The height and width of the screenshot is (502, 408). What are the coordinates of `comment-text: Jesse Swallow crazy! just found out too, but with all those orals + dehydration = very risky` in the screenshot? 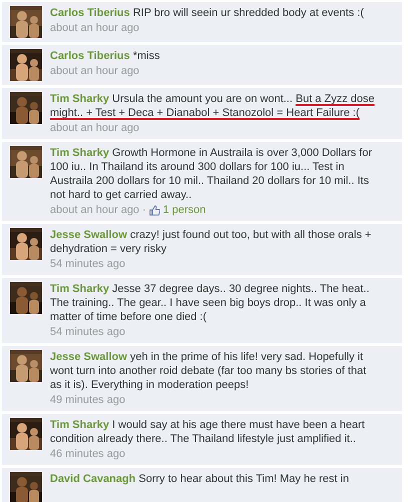 It's located at (211, 242).